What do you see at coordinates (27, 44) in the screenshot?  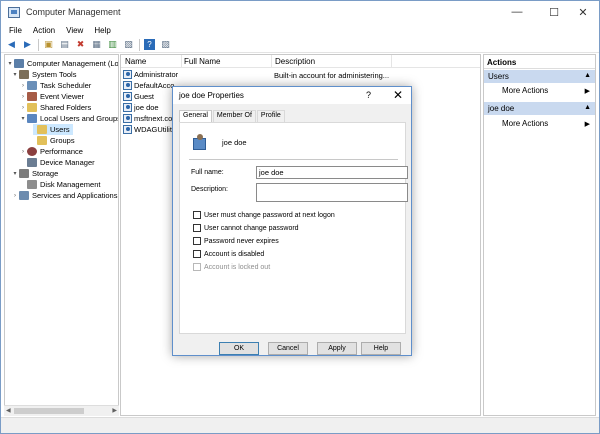 I see `forward-icon: ▶` at bounding box center [27, 44].